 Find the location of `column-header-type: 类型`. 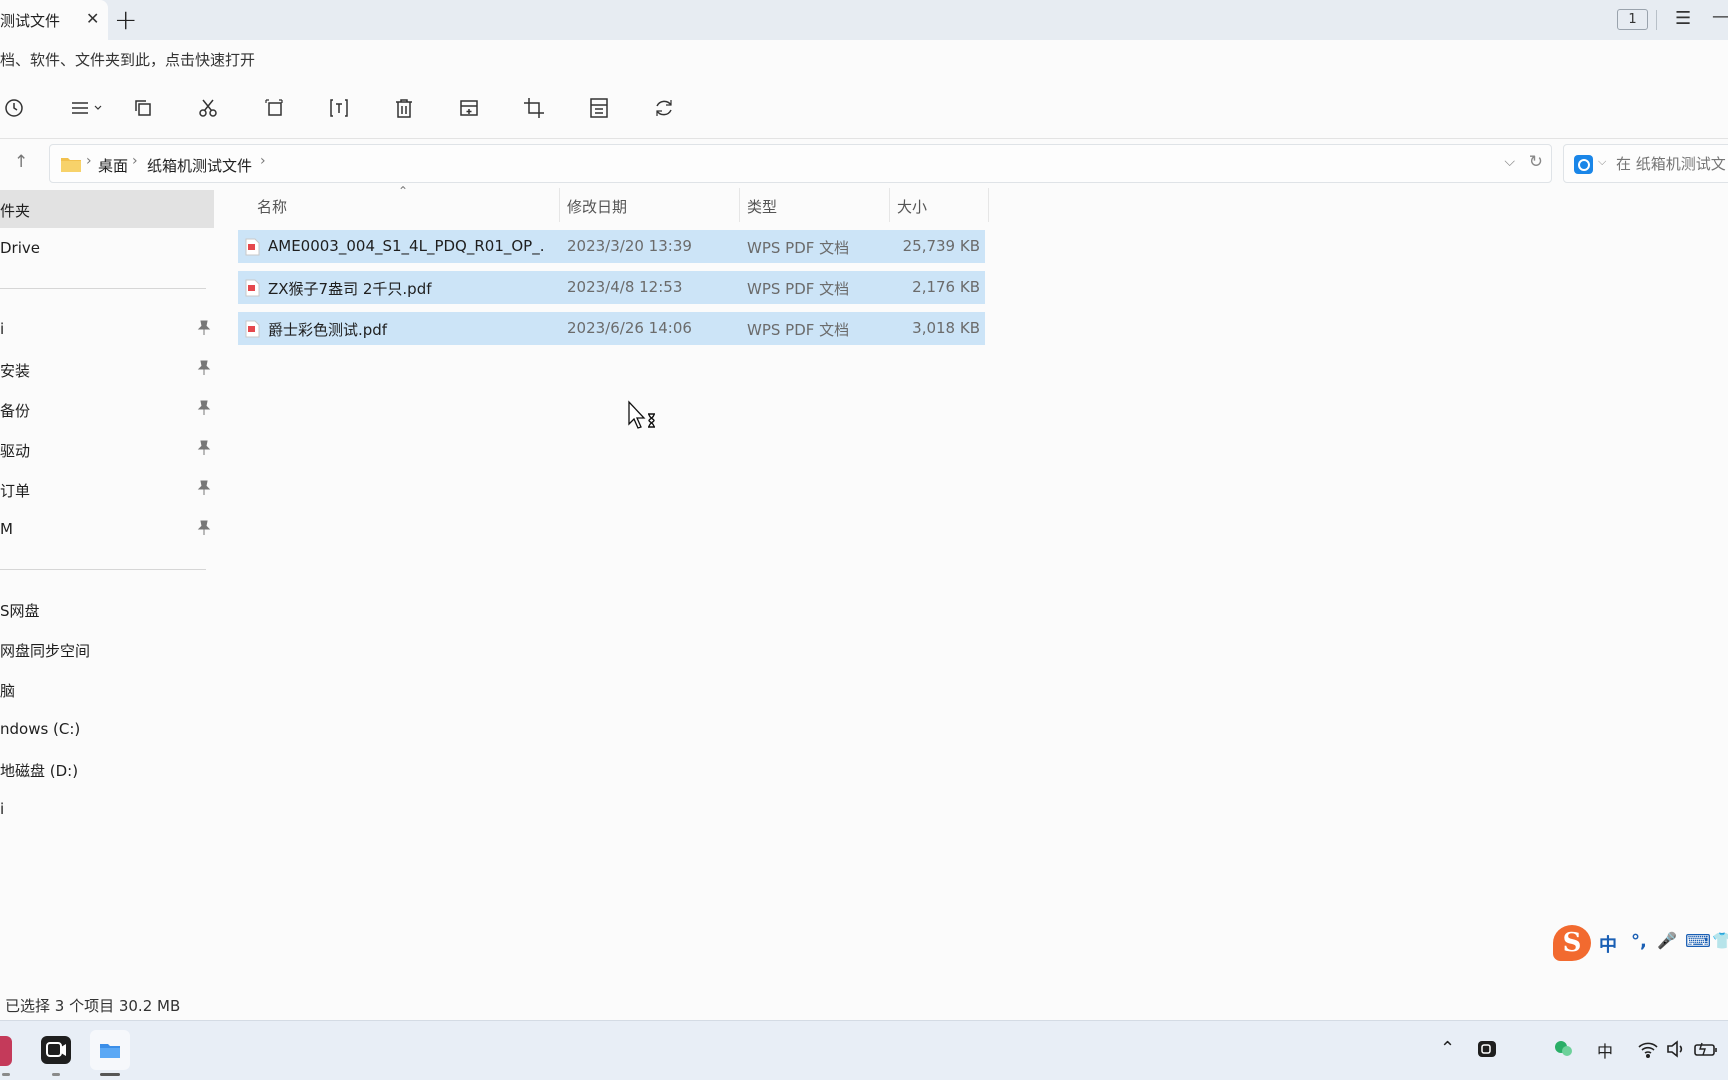

column-header-type: 类型 is located at coordinates (762, 213).